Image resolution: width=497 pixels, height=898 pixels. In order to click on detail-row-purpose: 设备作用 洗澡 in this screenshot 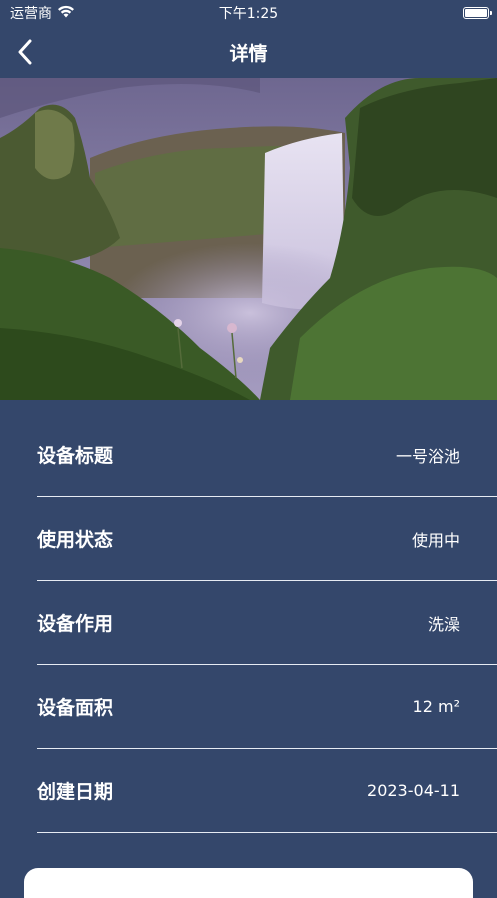, I will do `click(267, 623)`.